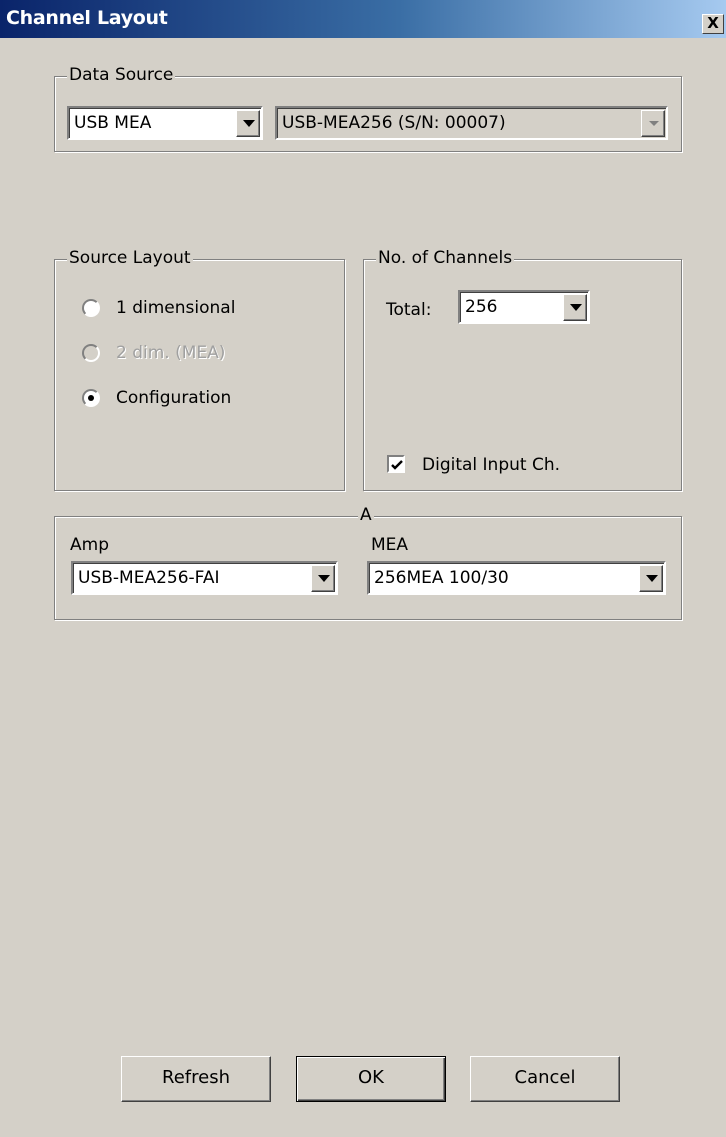 The width and height of the screenshot is (726, 1137). I want to click on amp-label: Amp, so click(89, 545).